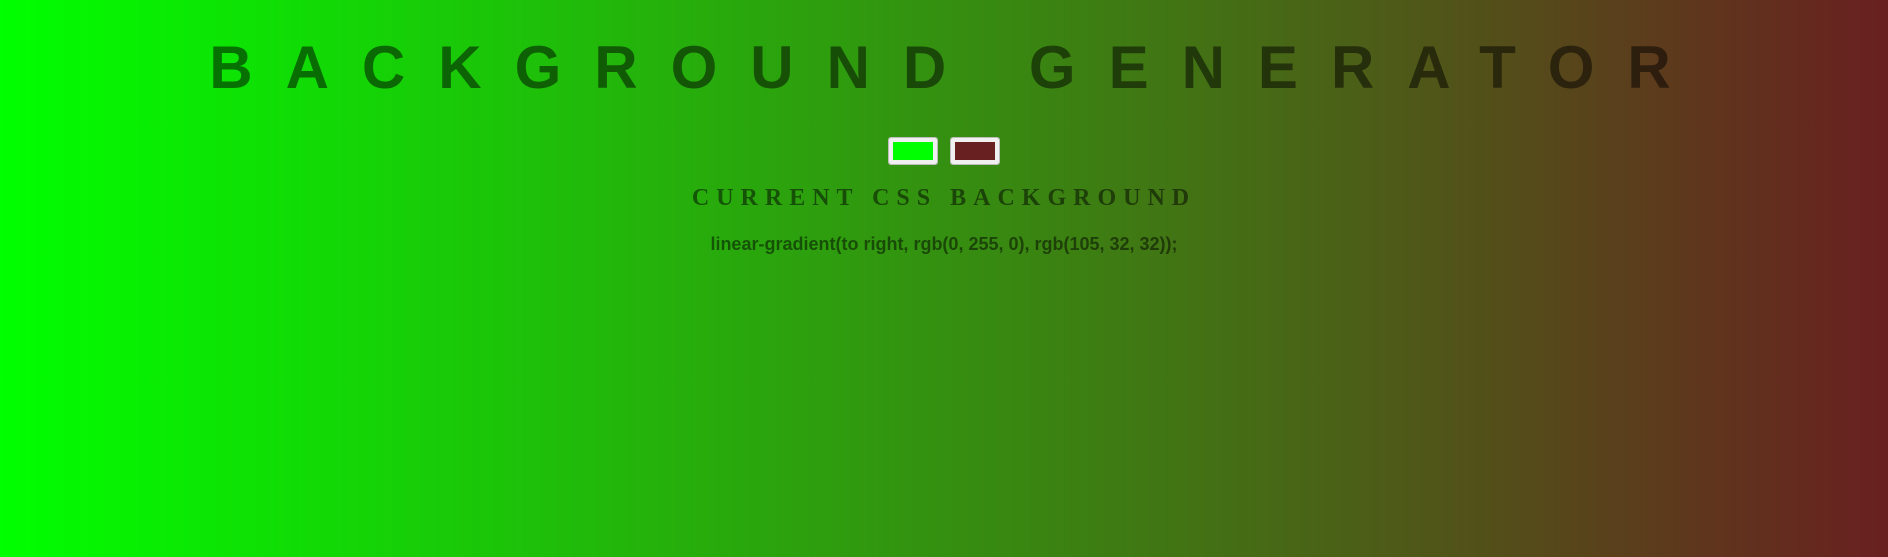 This screenshot has width=1888, height=557. What do you see at coordinates (944, 198) in the screenshot?
I see `css-background-heading: CURRENT CSS BACKGROUND` at bounding box center [944, 198].